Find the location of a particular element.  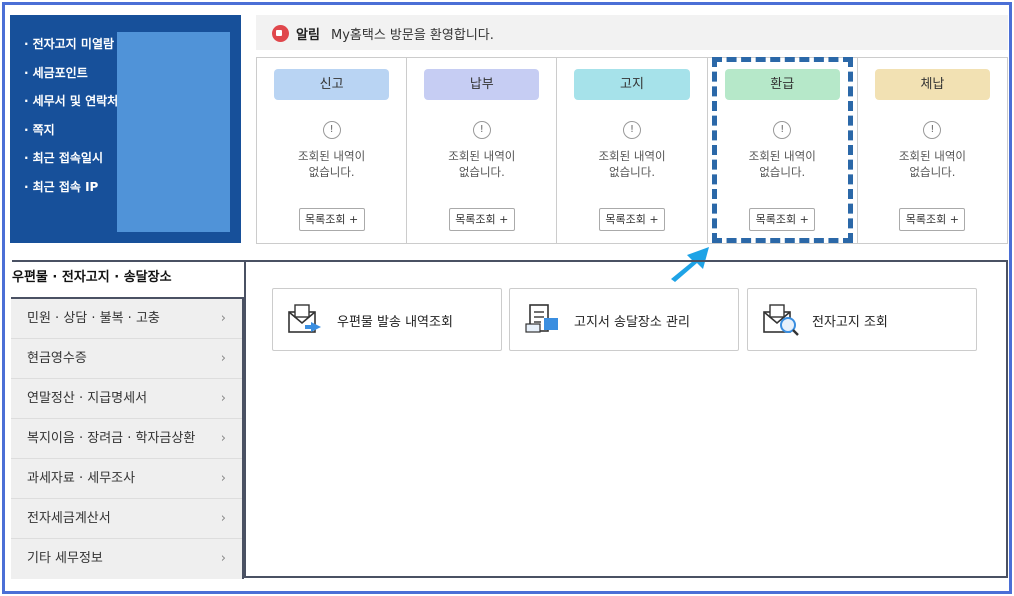

refund-card-highlight is located at coordinates (782, 150).